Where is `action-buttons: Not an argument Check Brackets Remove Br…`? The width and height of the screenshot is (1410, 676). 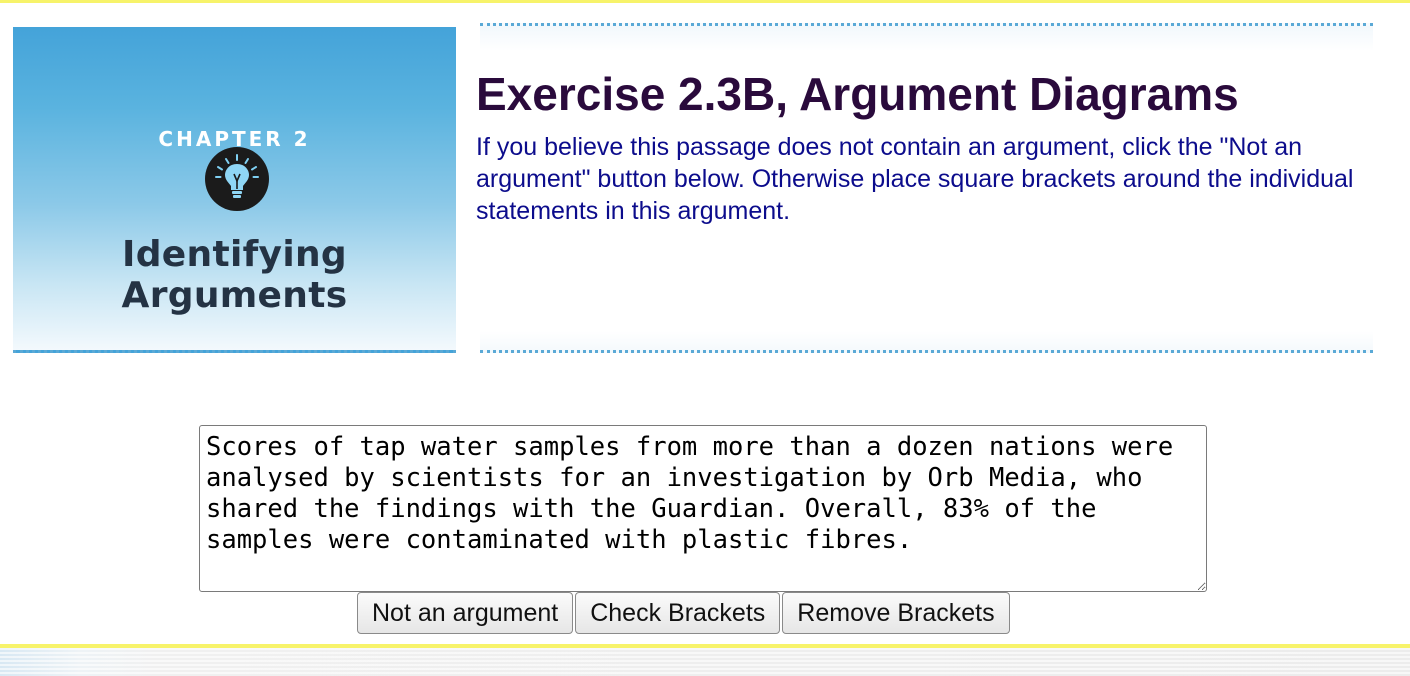
action-buttons: Not an argument Check Brackets Remove Br… is located at coordinates (683, 613).